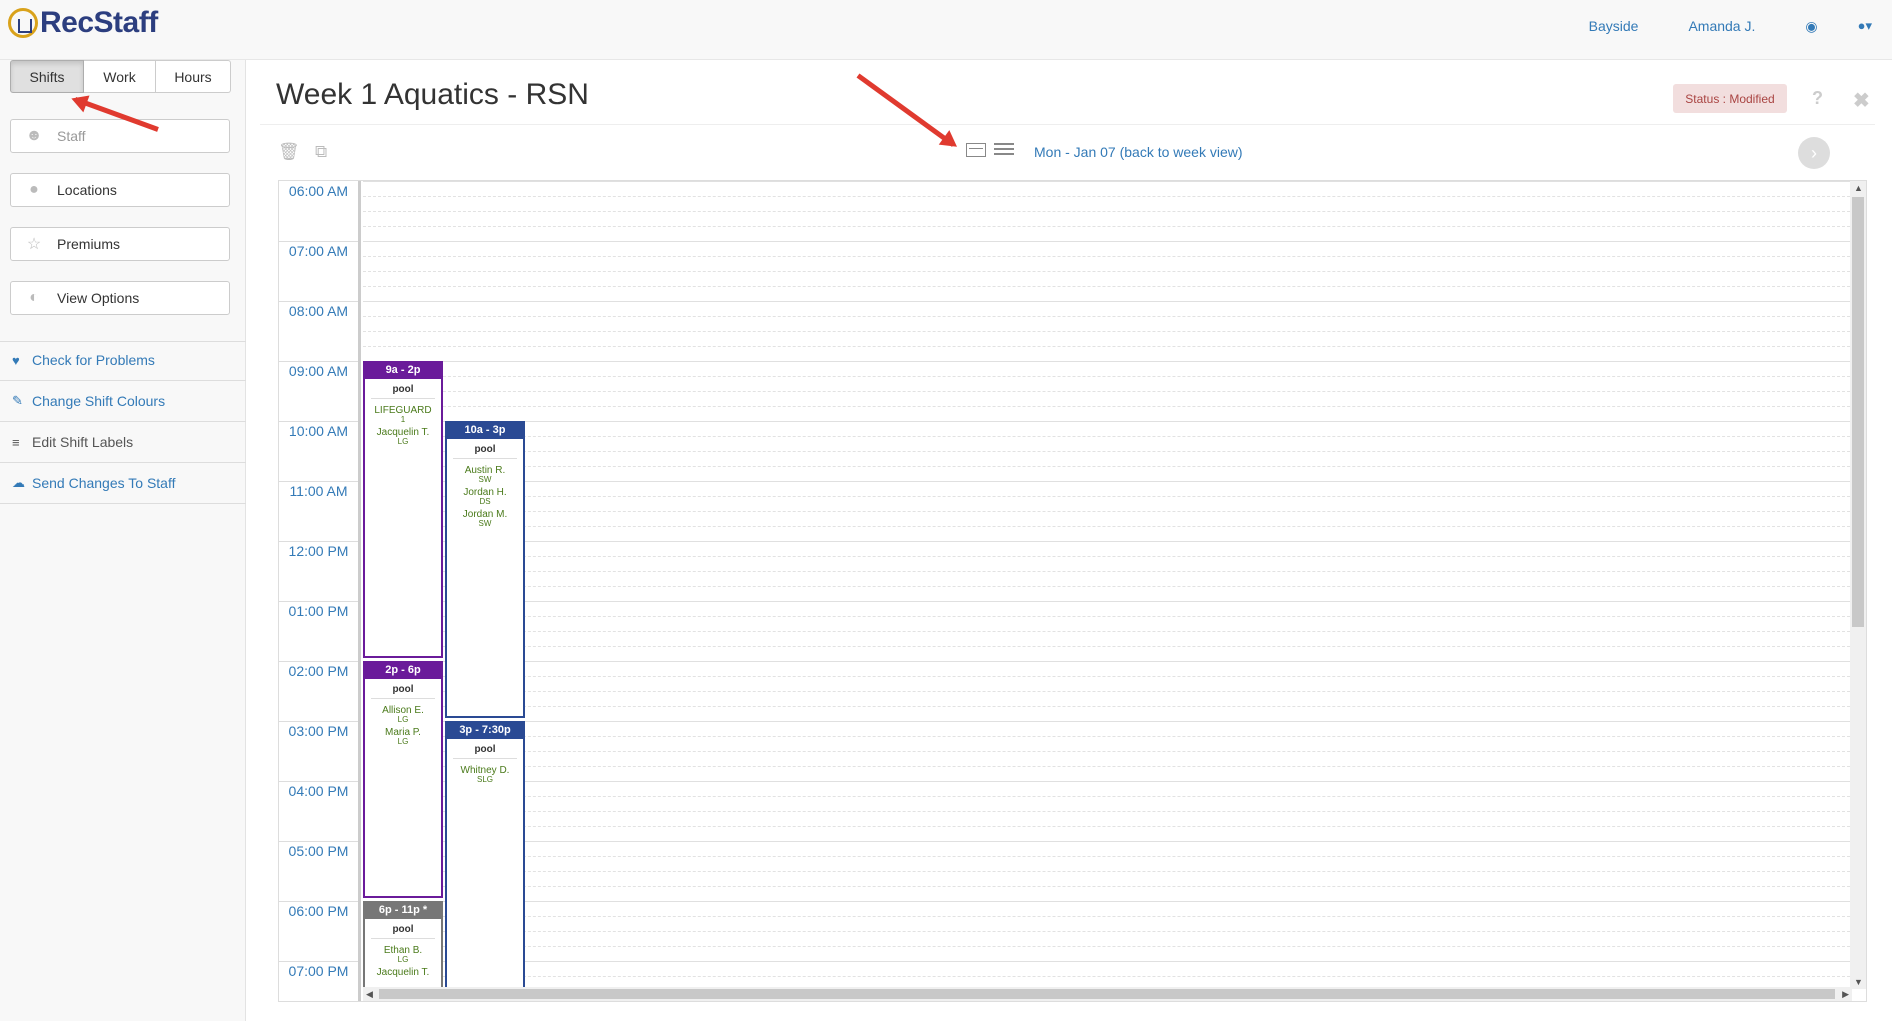 The image size is (1892, 1021). Describe the element at coordinates (1814, 153) in the screenshot. I see `next-day-button: ›` at that location.